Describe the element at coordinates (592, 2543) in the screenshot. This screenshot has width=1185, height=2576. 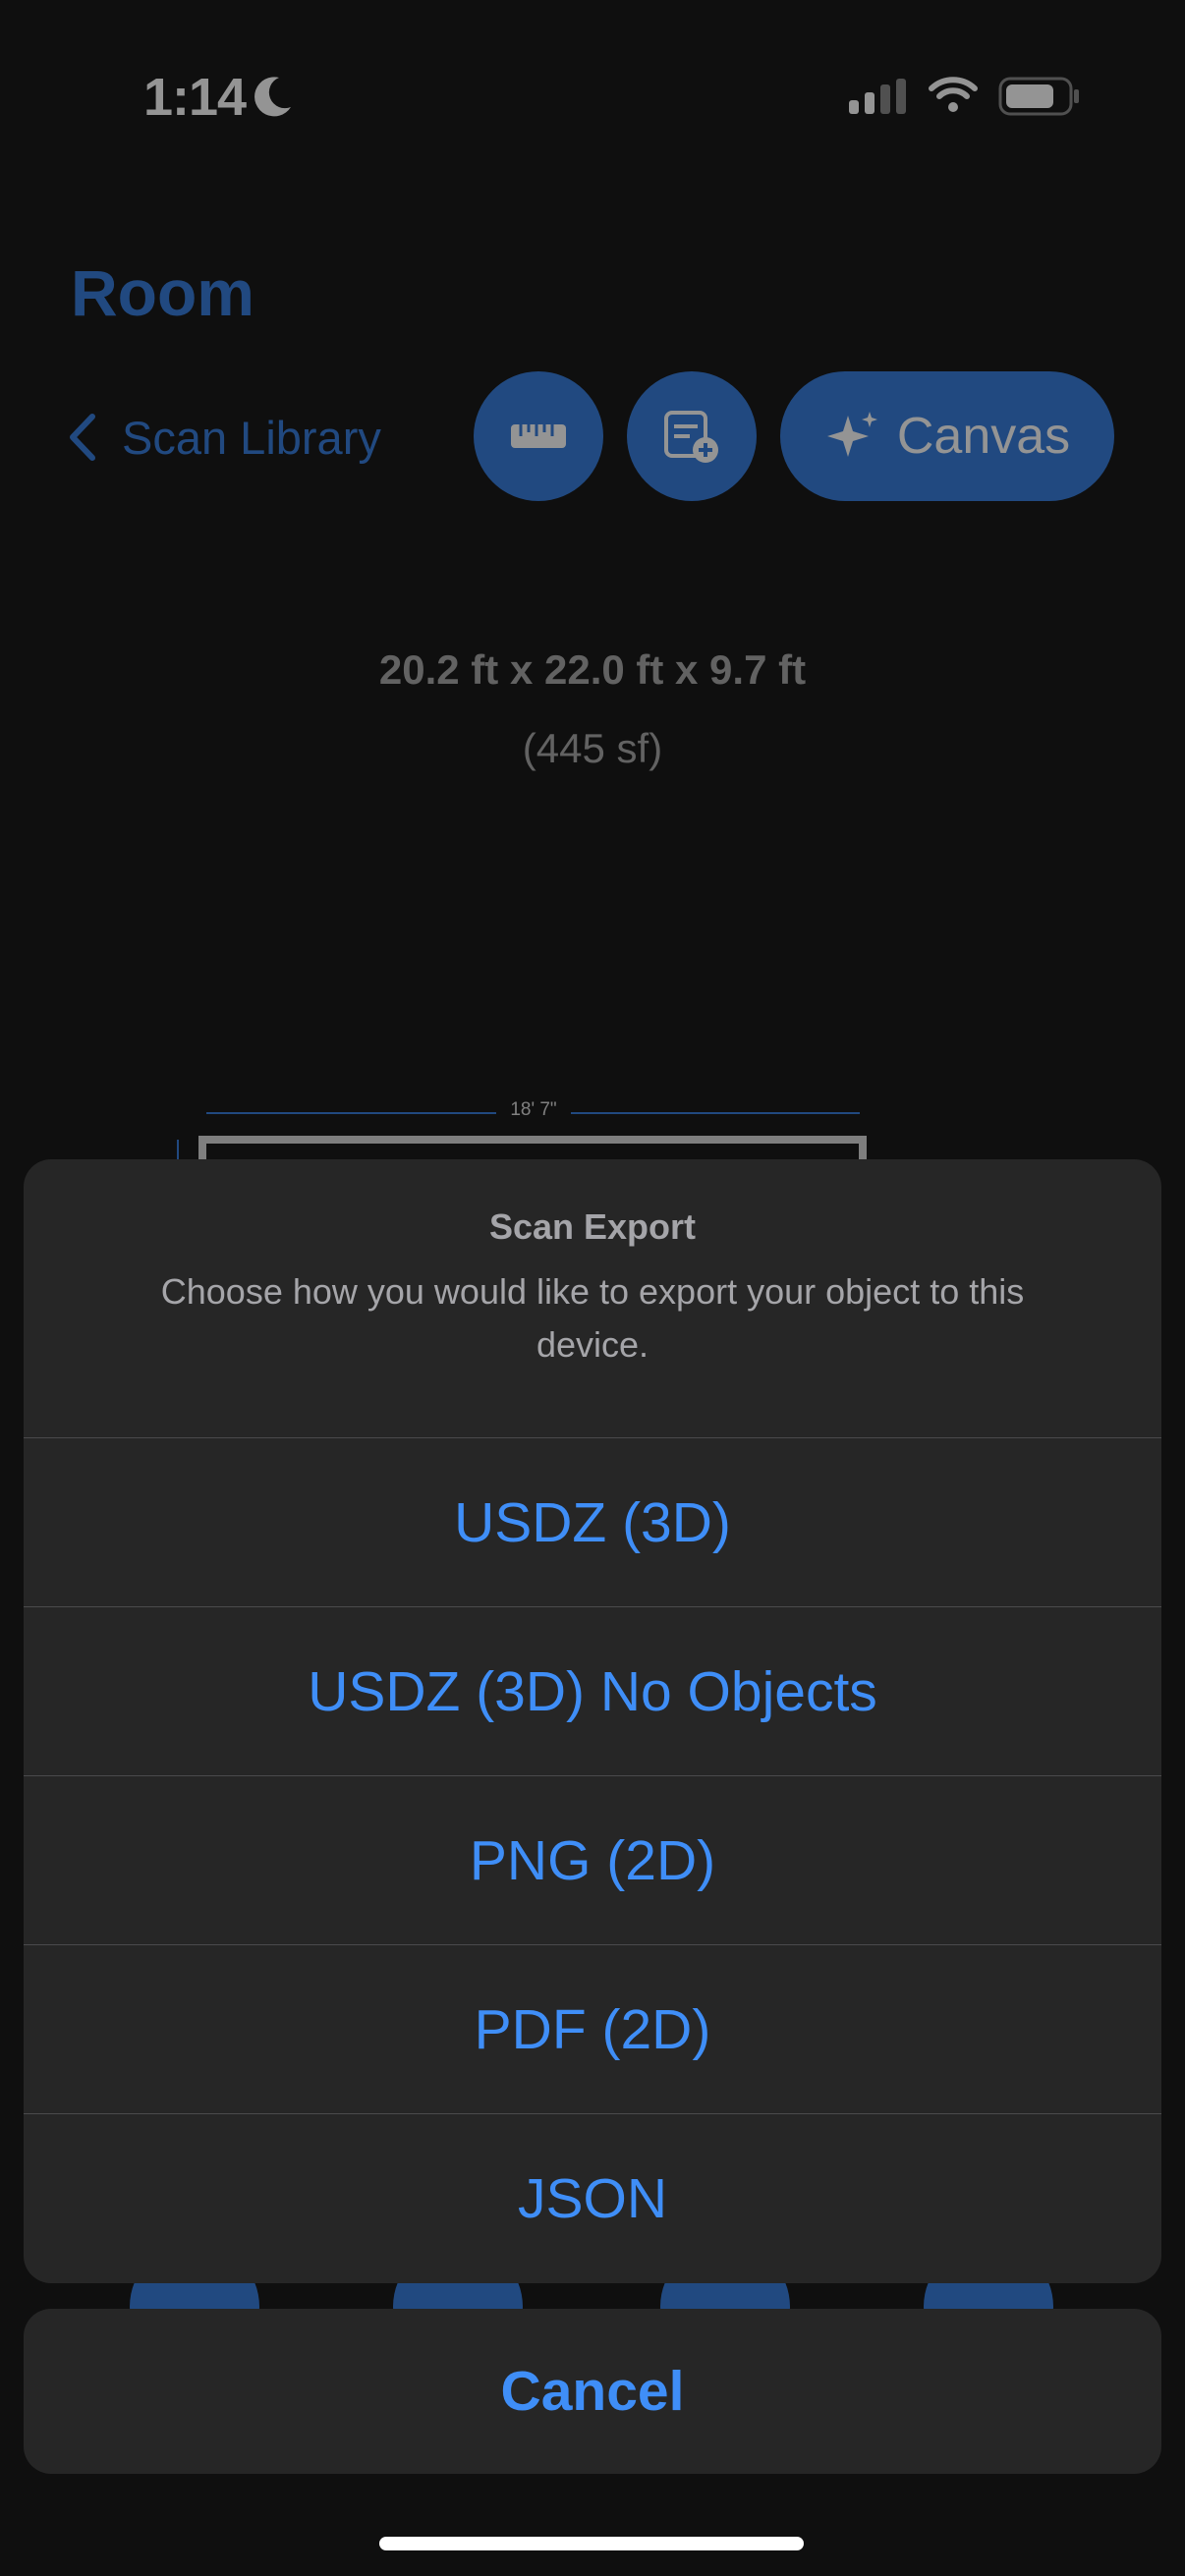
I see `home-indicator` at that location.